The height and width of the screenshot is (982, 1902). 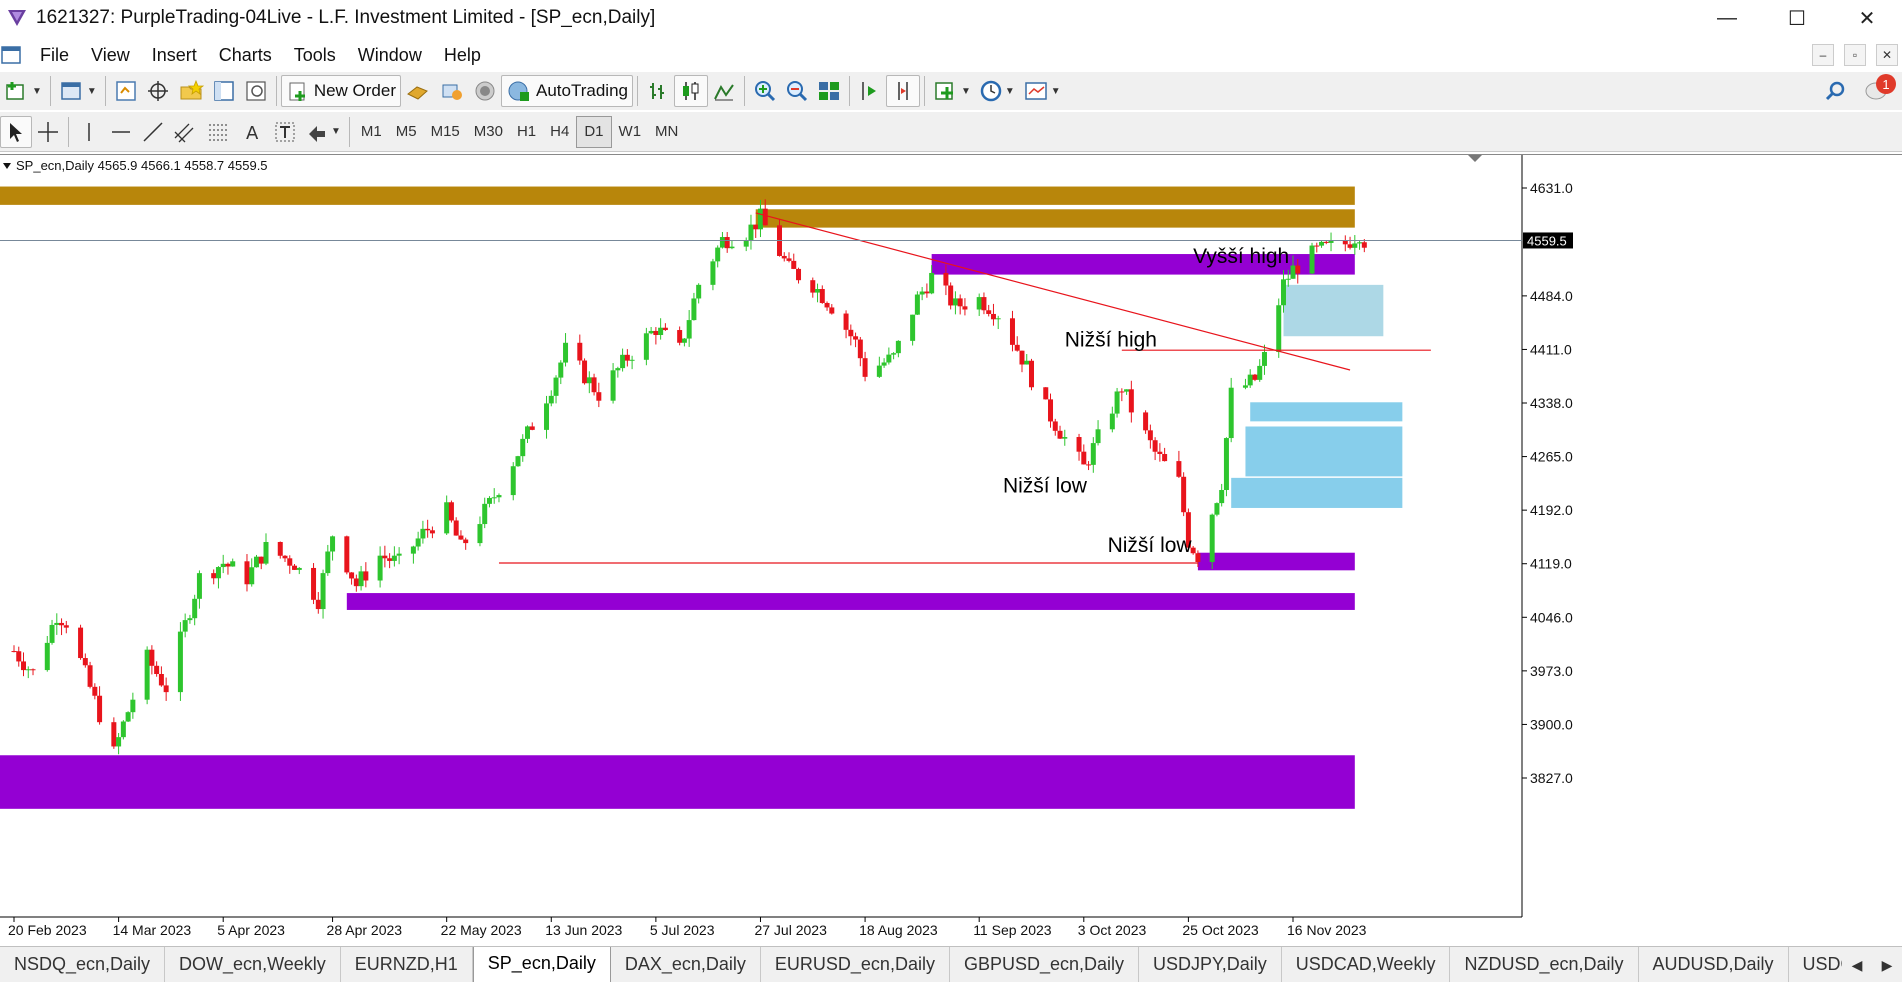 What do you see at coordinates (855, 964) in the screenshot?
I see `chart-tab-eurusd-ecn-daily: EURUSD_ecn,Daily` at bounding box center [855, 964].